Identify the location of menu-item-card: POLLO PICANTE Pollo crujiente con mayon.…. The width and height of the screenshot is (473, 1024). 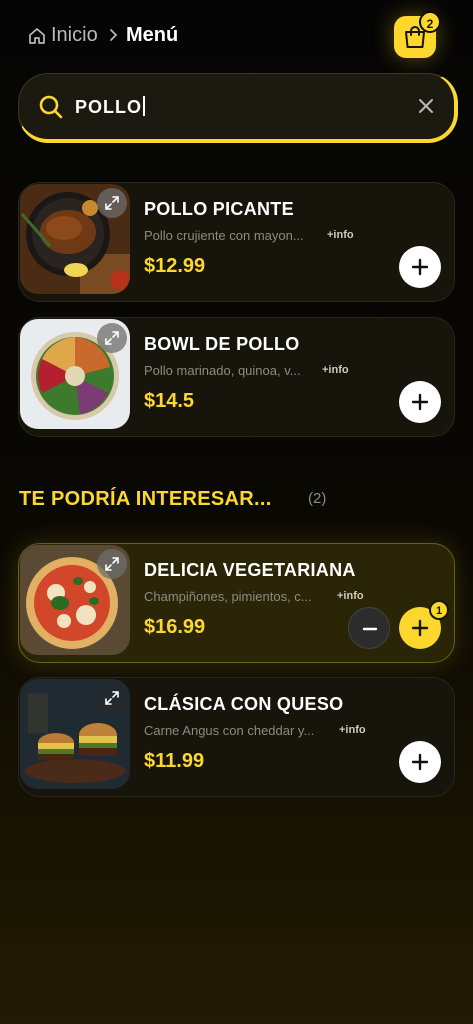
(236, 242).